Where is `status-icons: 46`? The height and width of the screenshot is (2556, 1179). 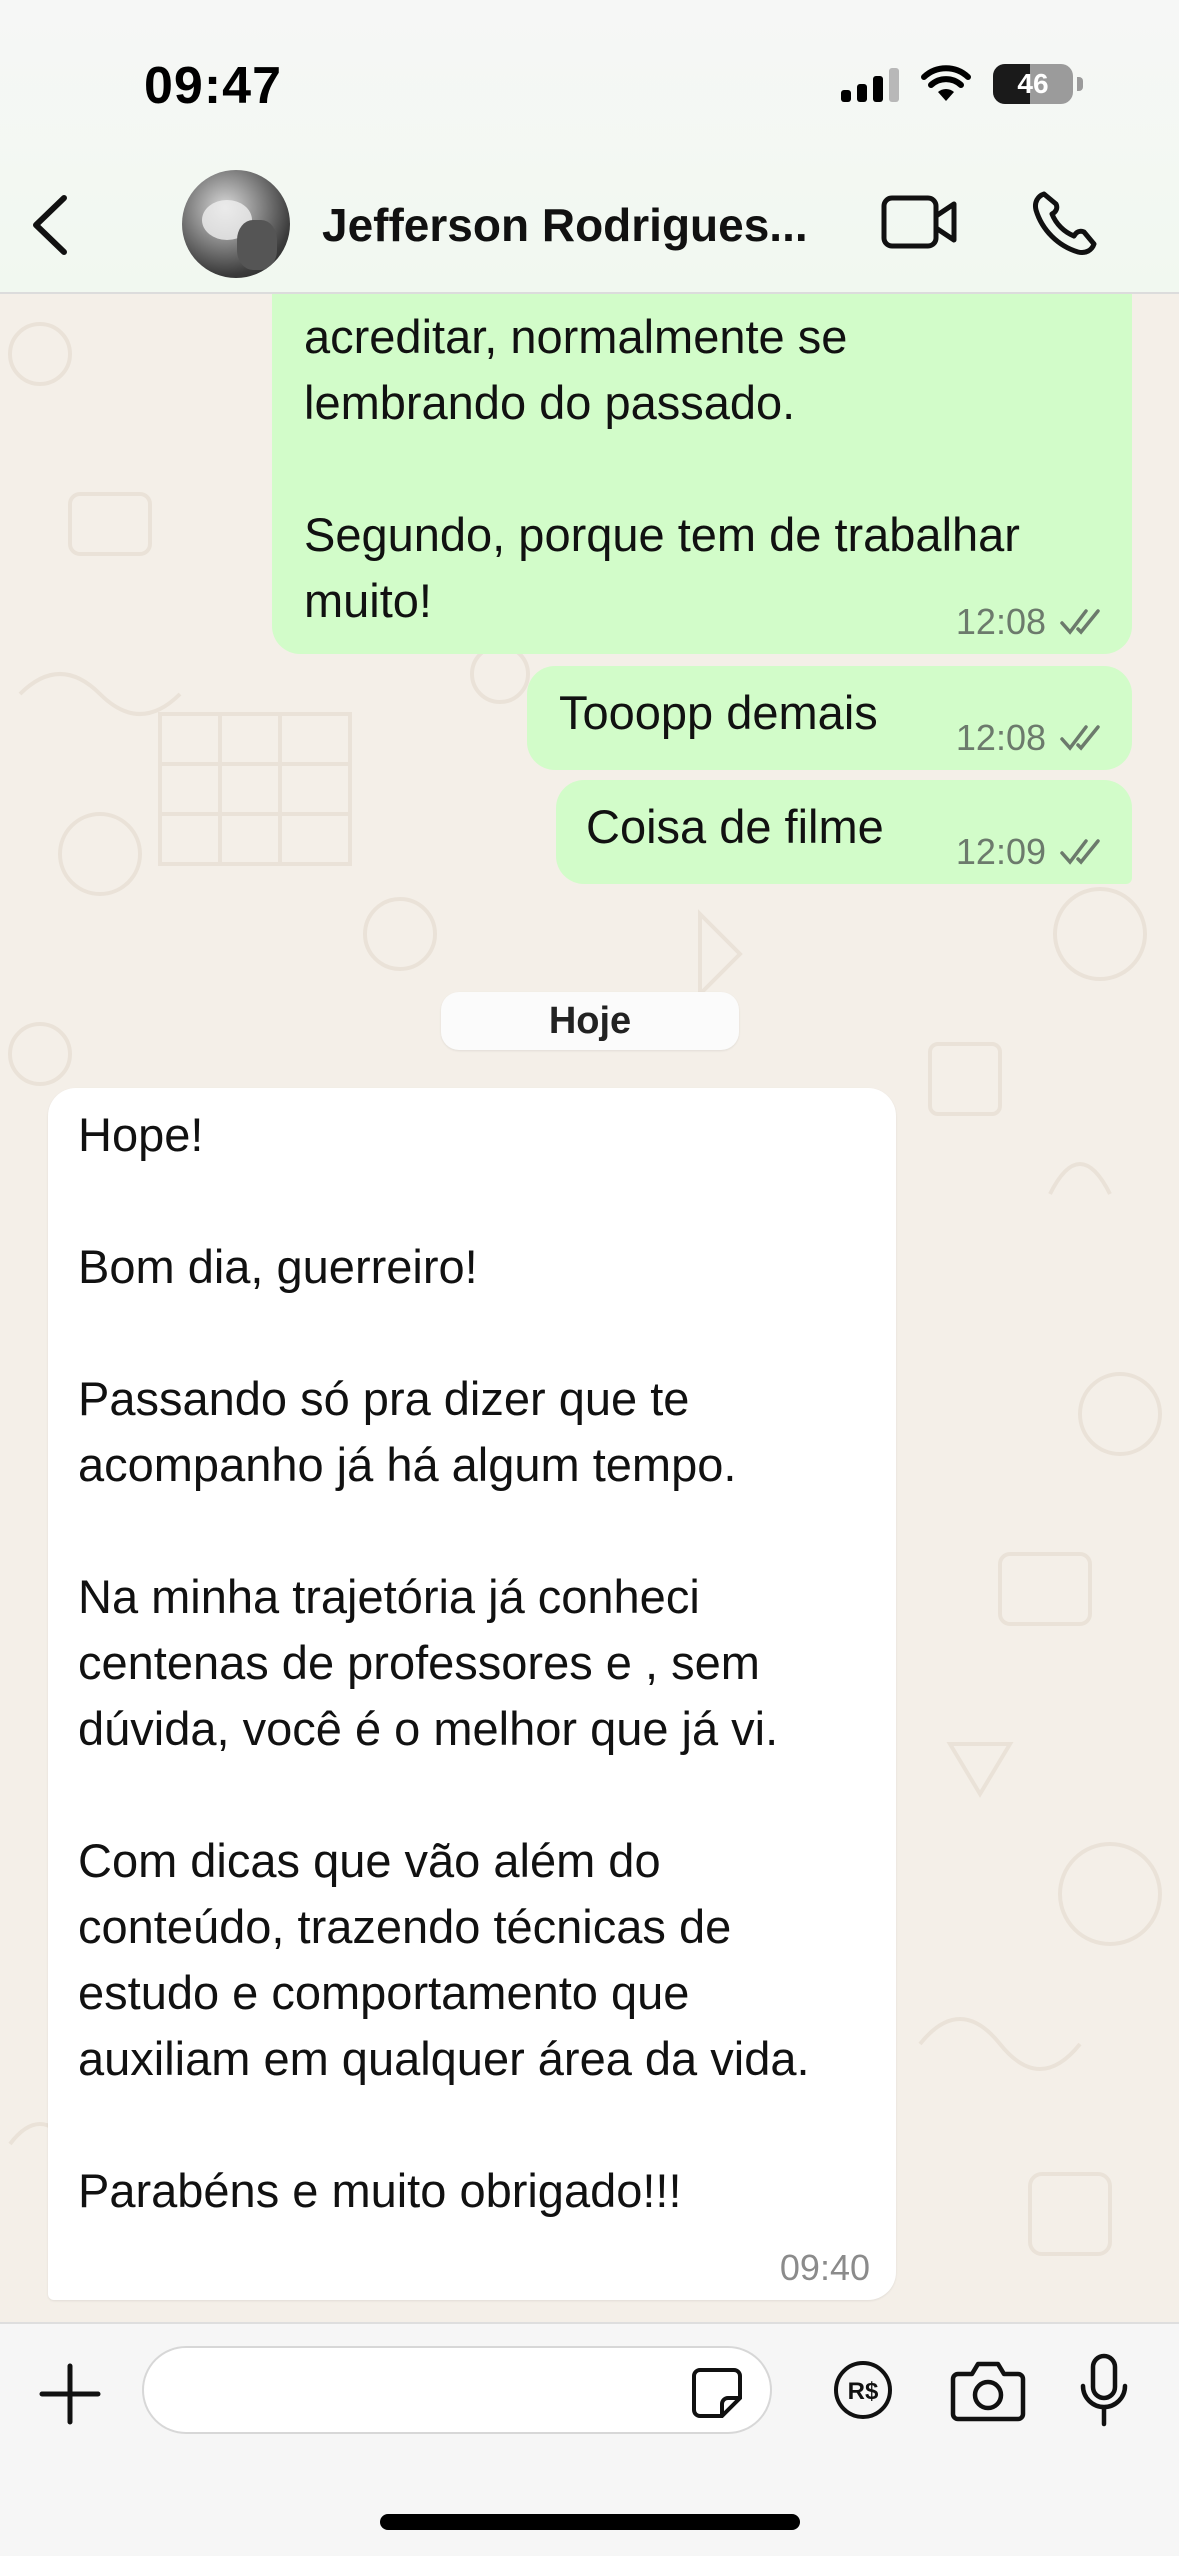
status-icons: 46 is located at coordinates (962, 84).